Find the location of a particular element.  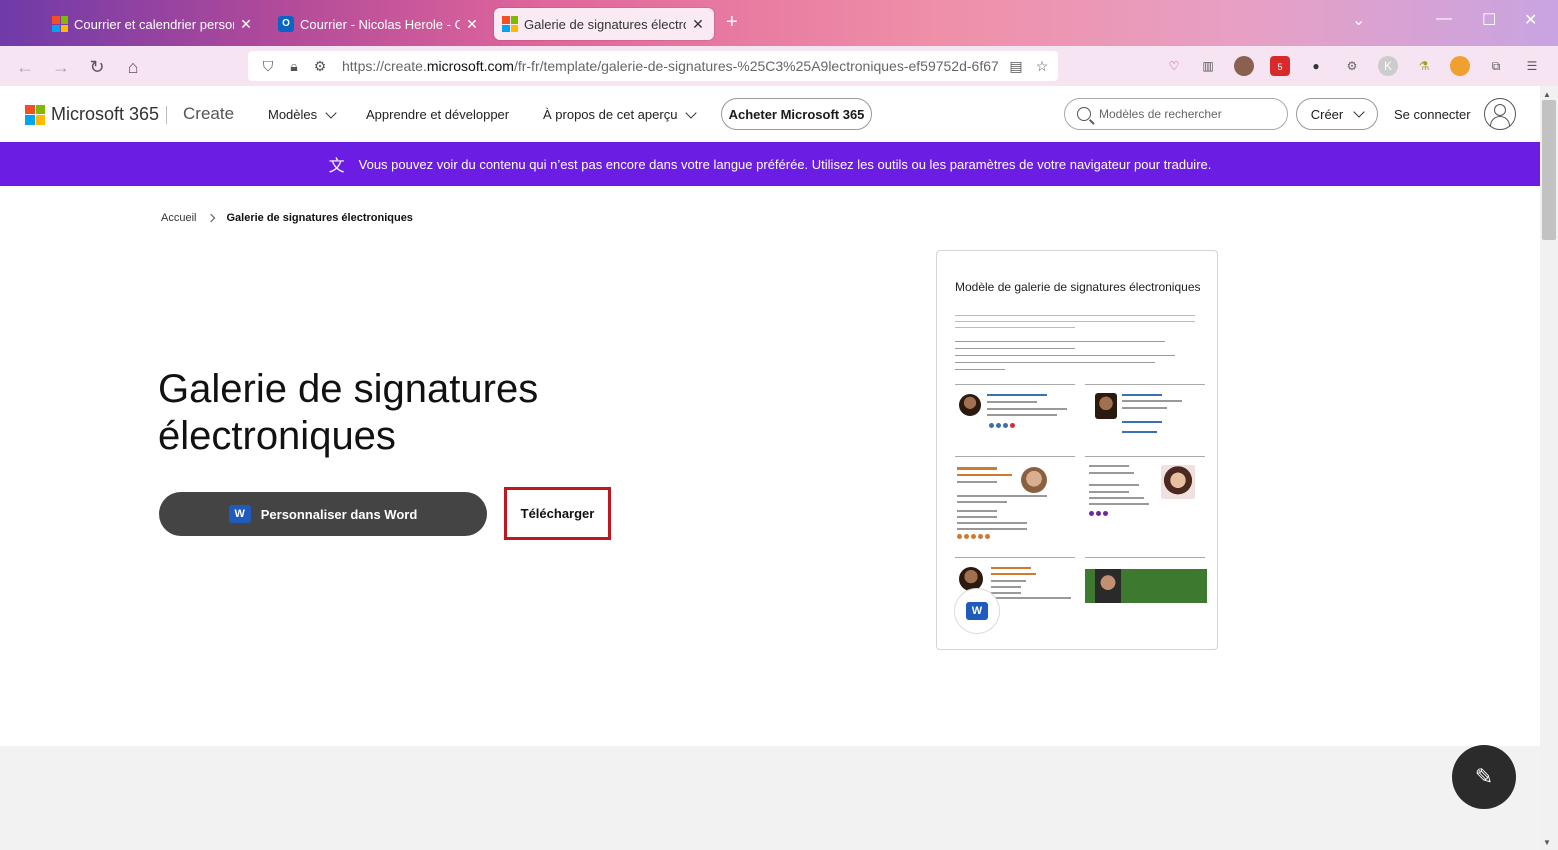

user-avatar-icon is located at coordinates (1500, 114).